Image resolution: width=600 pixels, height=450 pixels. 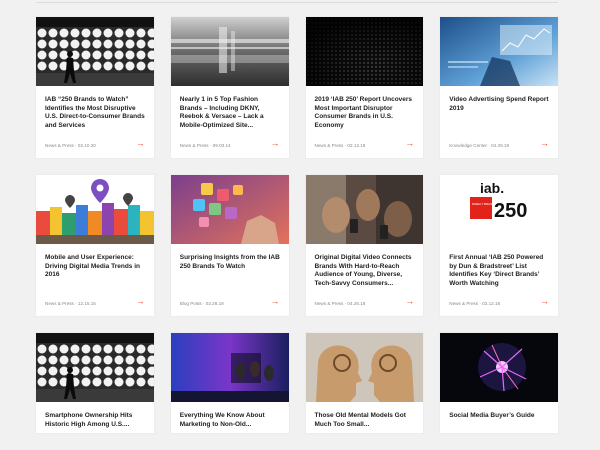 What do you see at coordinates (297, 2) in the screenshot?
I see `top-divider` at bounding box center [297, 2].